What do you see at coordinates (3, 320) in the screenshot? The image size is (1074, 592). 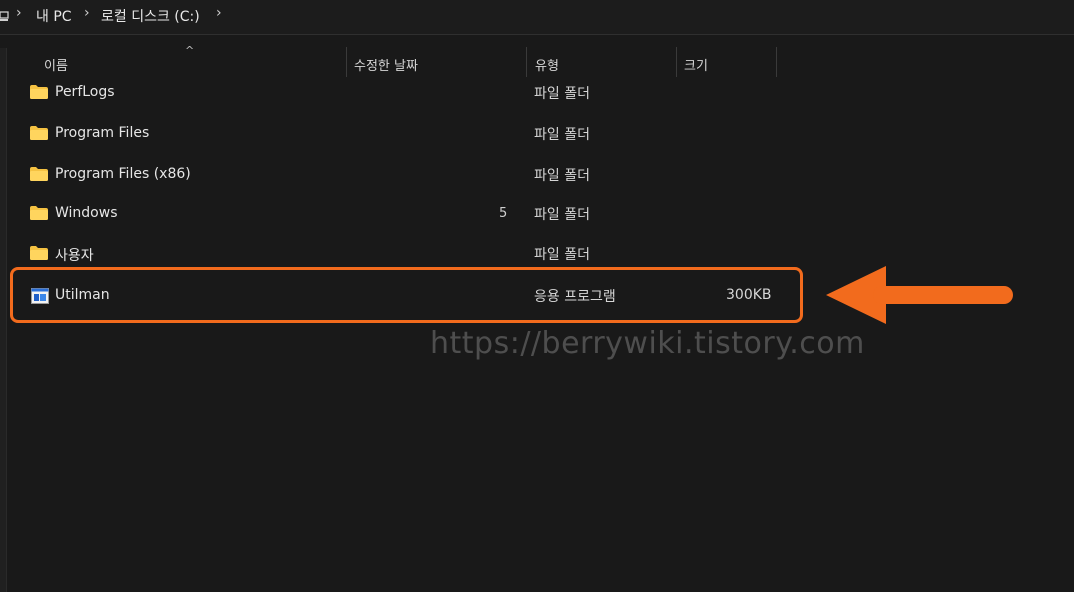 I see `navigation-pane-edge` at bounding box center [3, 320].